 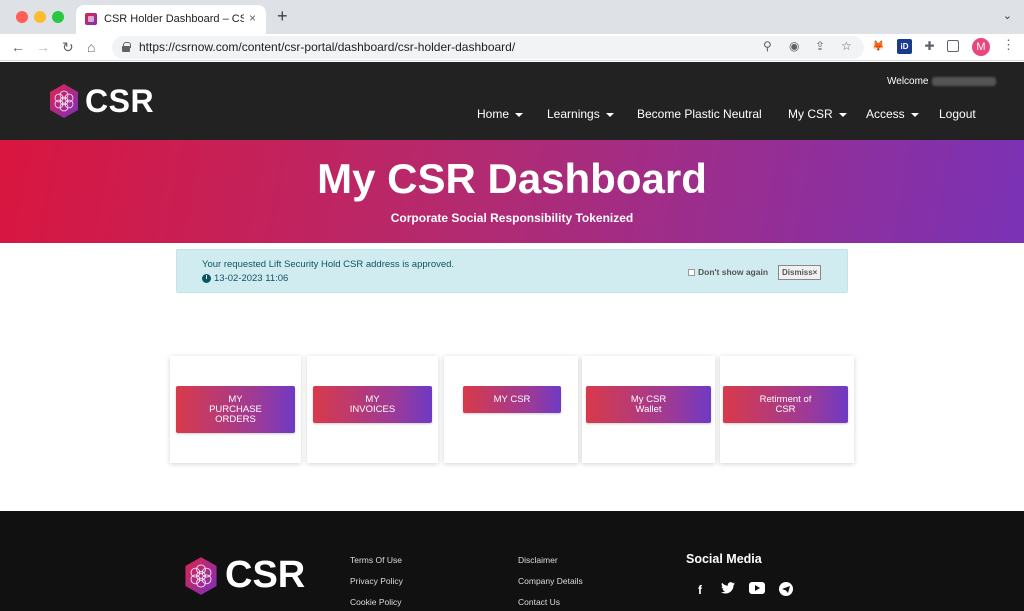 What do you see at coordinates (1007, 15) in the screenshot?
I see `tab-list-chevron-icon: ⌄` at bounding box center [1007, 15].